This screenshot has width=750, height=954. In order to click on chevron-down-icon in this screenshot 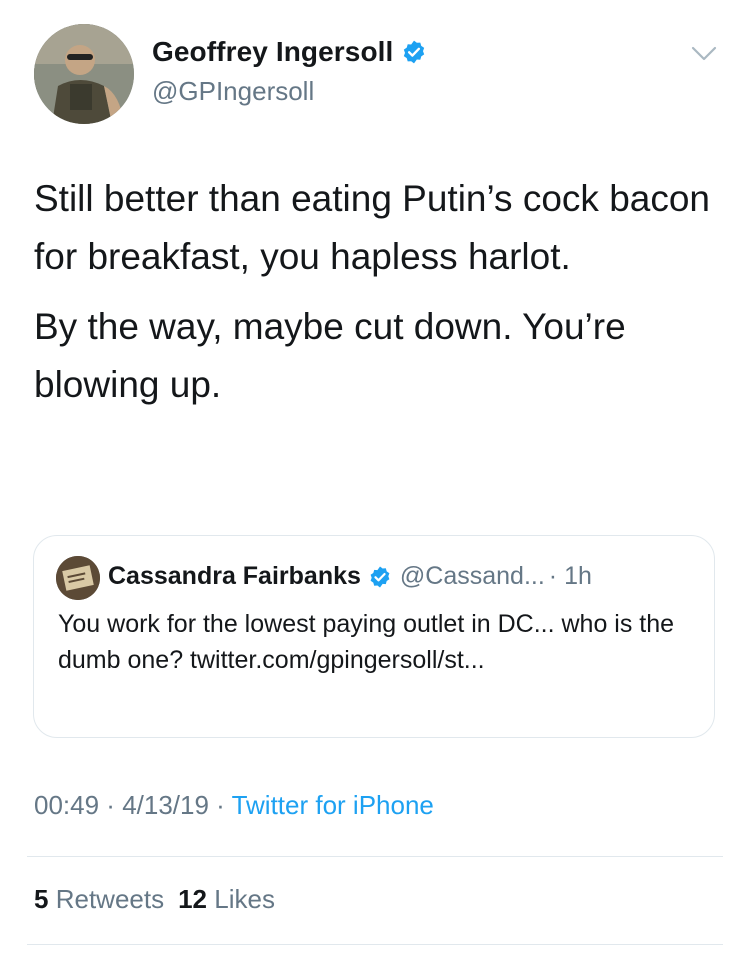, I will do `click(704, 54)`.